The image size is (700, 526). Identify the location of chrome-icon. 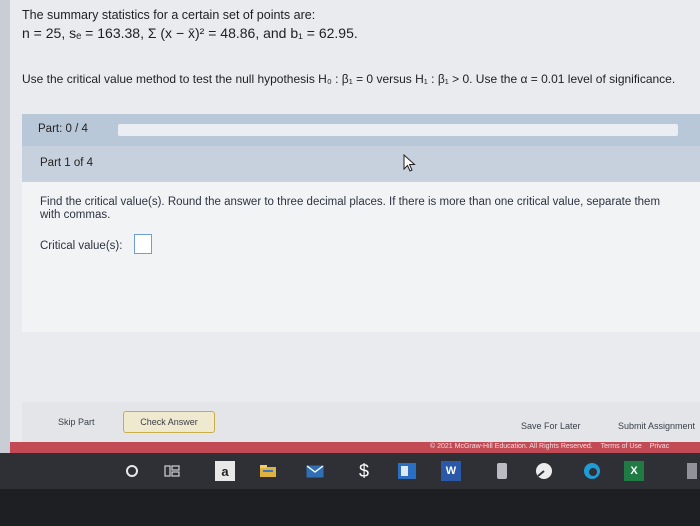
(544, 471).